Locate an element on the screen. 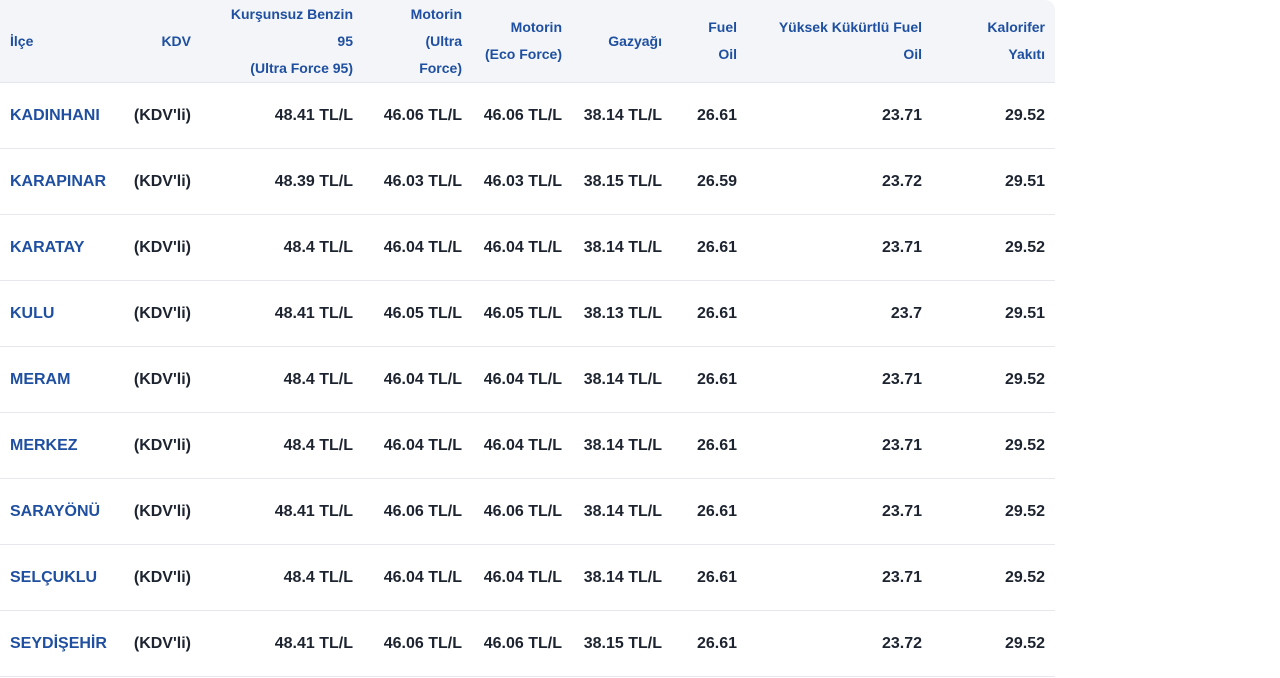 Image resolution: width=1280 pixels, height=678 pixels. header-ilce: İlçe is located at coordinates (57, 41).